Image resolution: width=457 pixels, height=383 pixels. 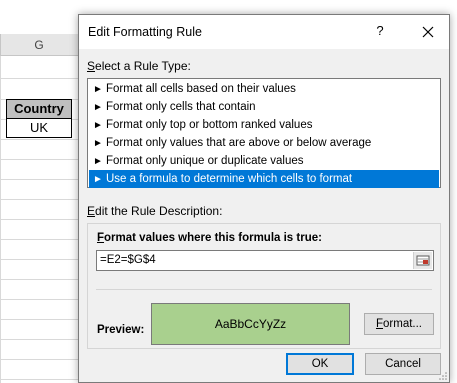 I want to click on column-separator, so click(x=0, y=45).